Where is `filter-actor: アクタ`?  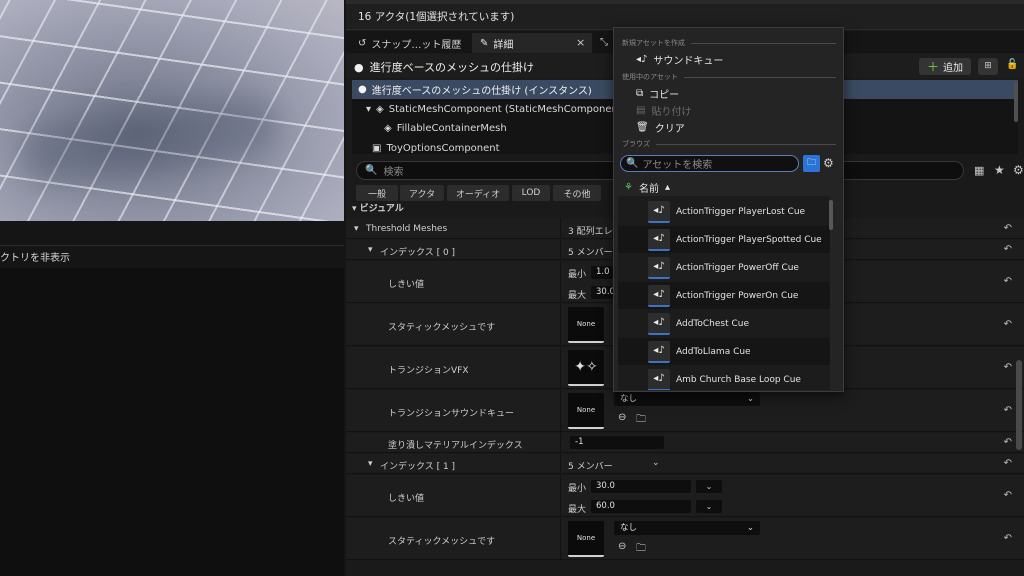
filter-actor: アクタ is located at coordinates (422, 193).